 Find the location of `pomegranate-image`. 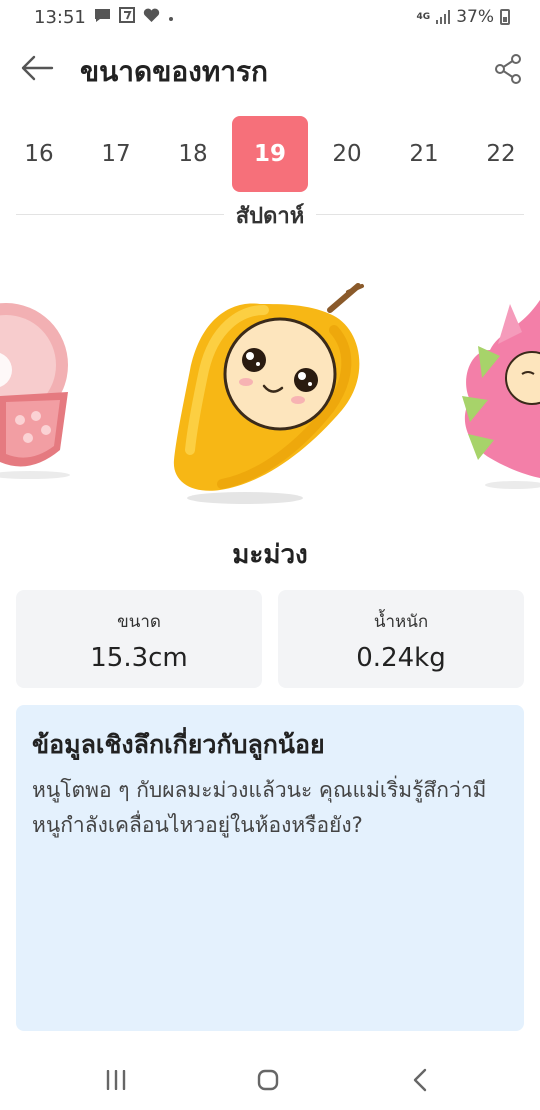

pomegranate-image is located at coordinates (35, 391).